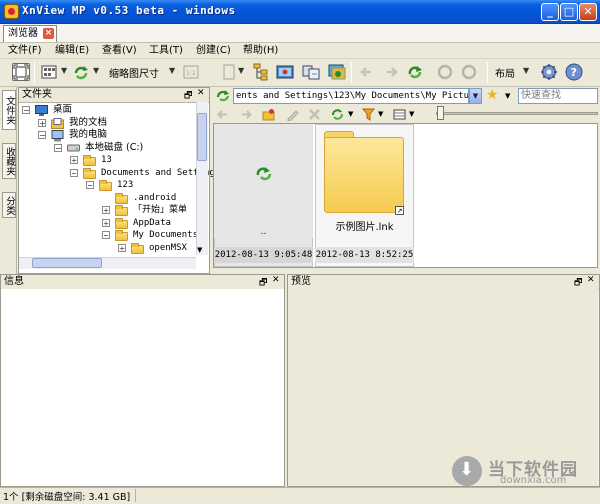 This screenshot has width=600, height=504. Describe the element at coordinates (155, 197) in the screenshot. I see `tree-item-label: .android` at that location.